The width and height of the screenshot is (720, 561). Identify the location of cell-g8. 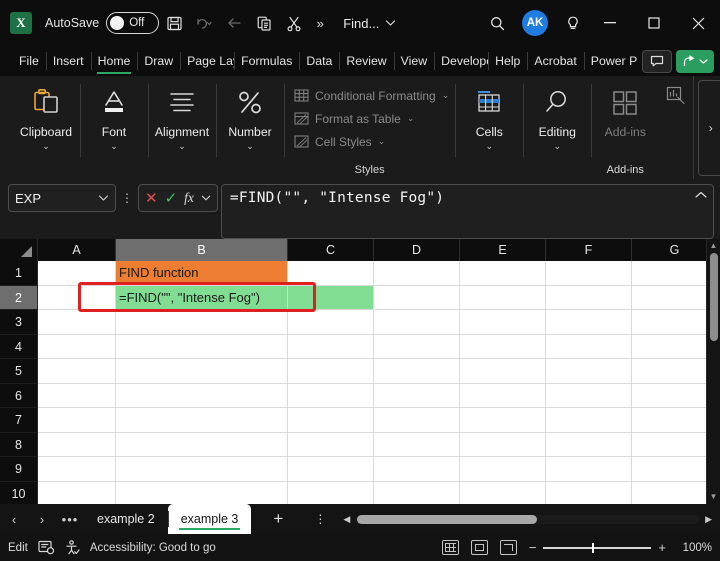
(669, 444).